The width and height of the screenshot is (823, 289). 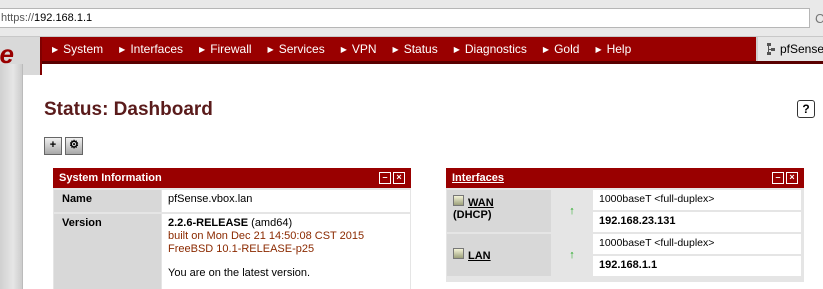 What do you see at coordinates (625, 178) in the screenshot?
I see `widget-header: Interfaces – ×` at bounding box center [625, 178].